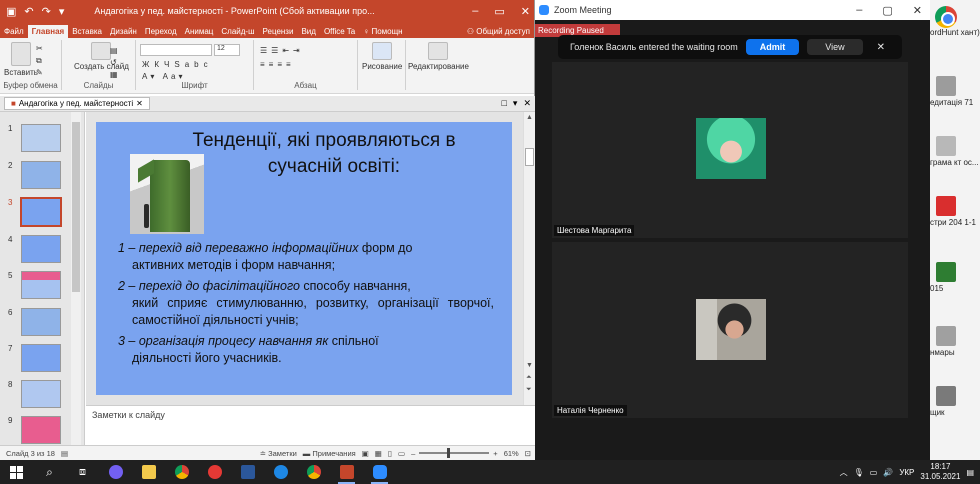  I want to click on normal-view-icon: ▣, so click(365, 453).